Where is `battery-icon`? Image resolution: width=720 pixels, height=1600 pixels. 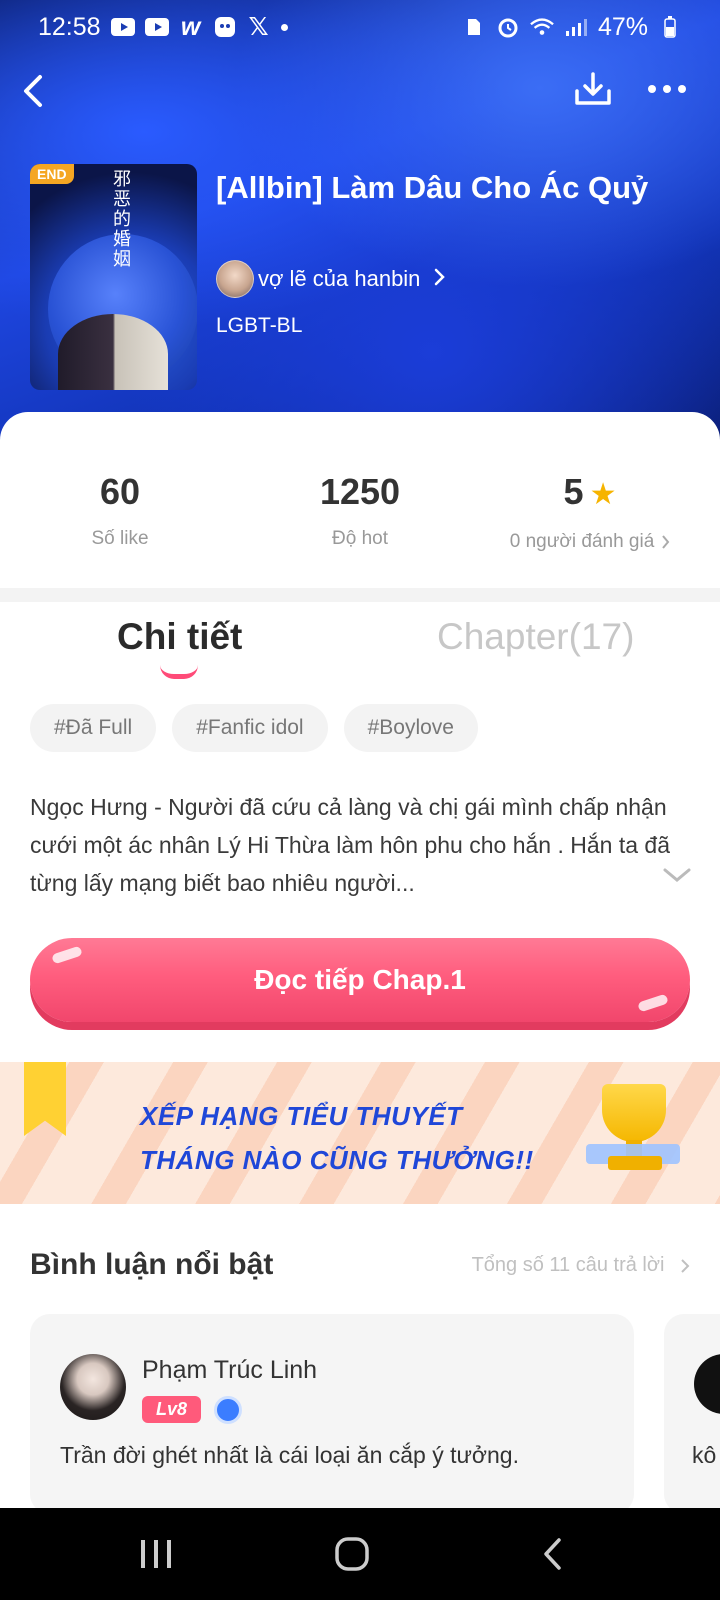
battery-icon is located at coordinates (670, 27).